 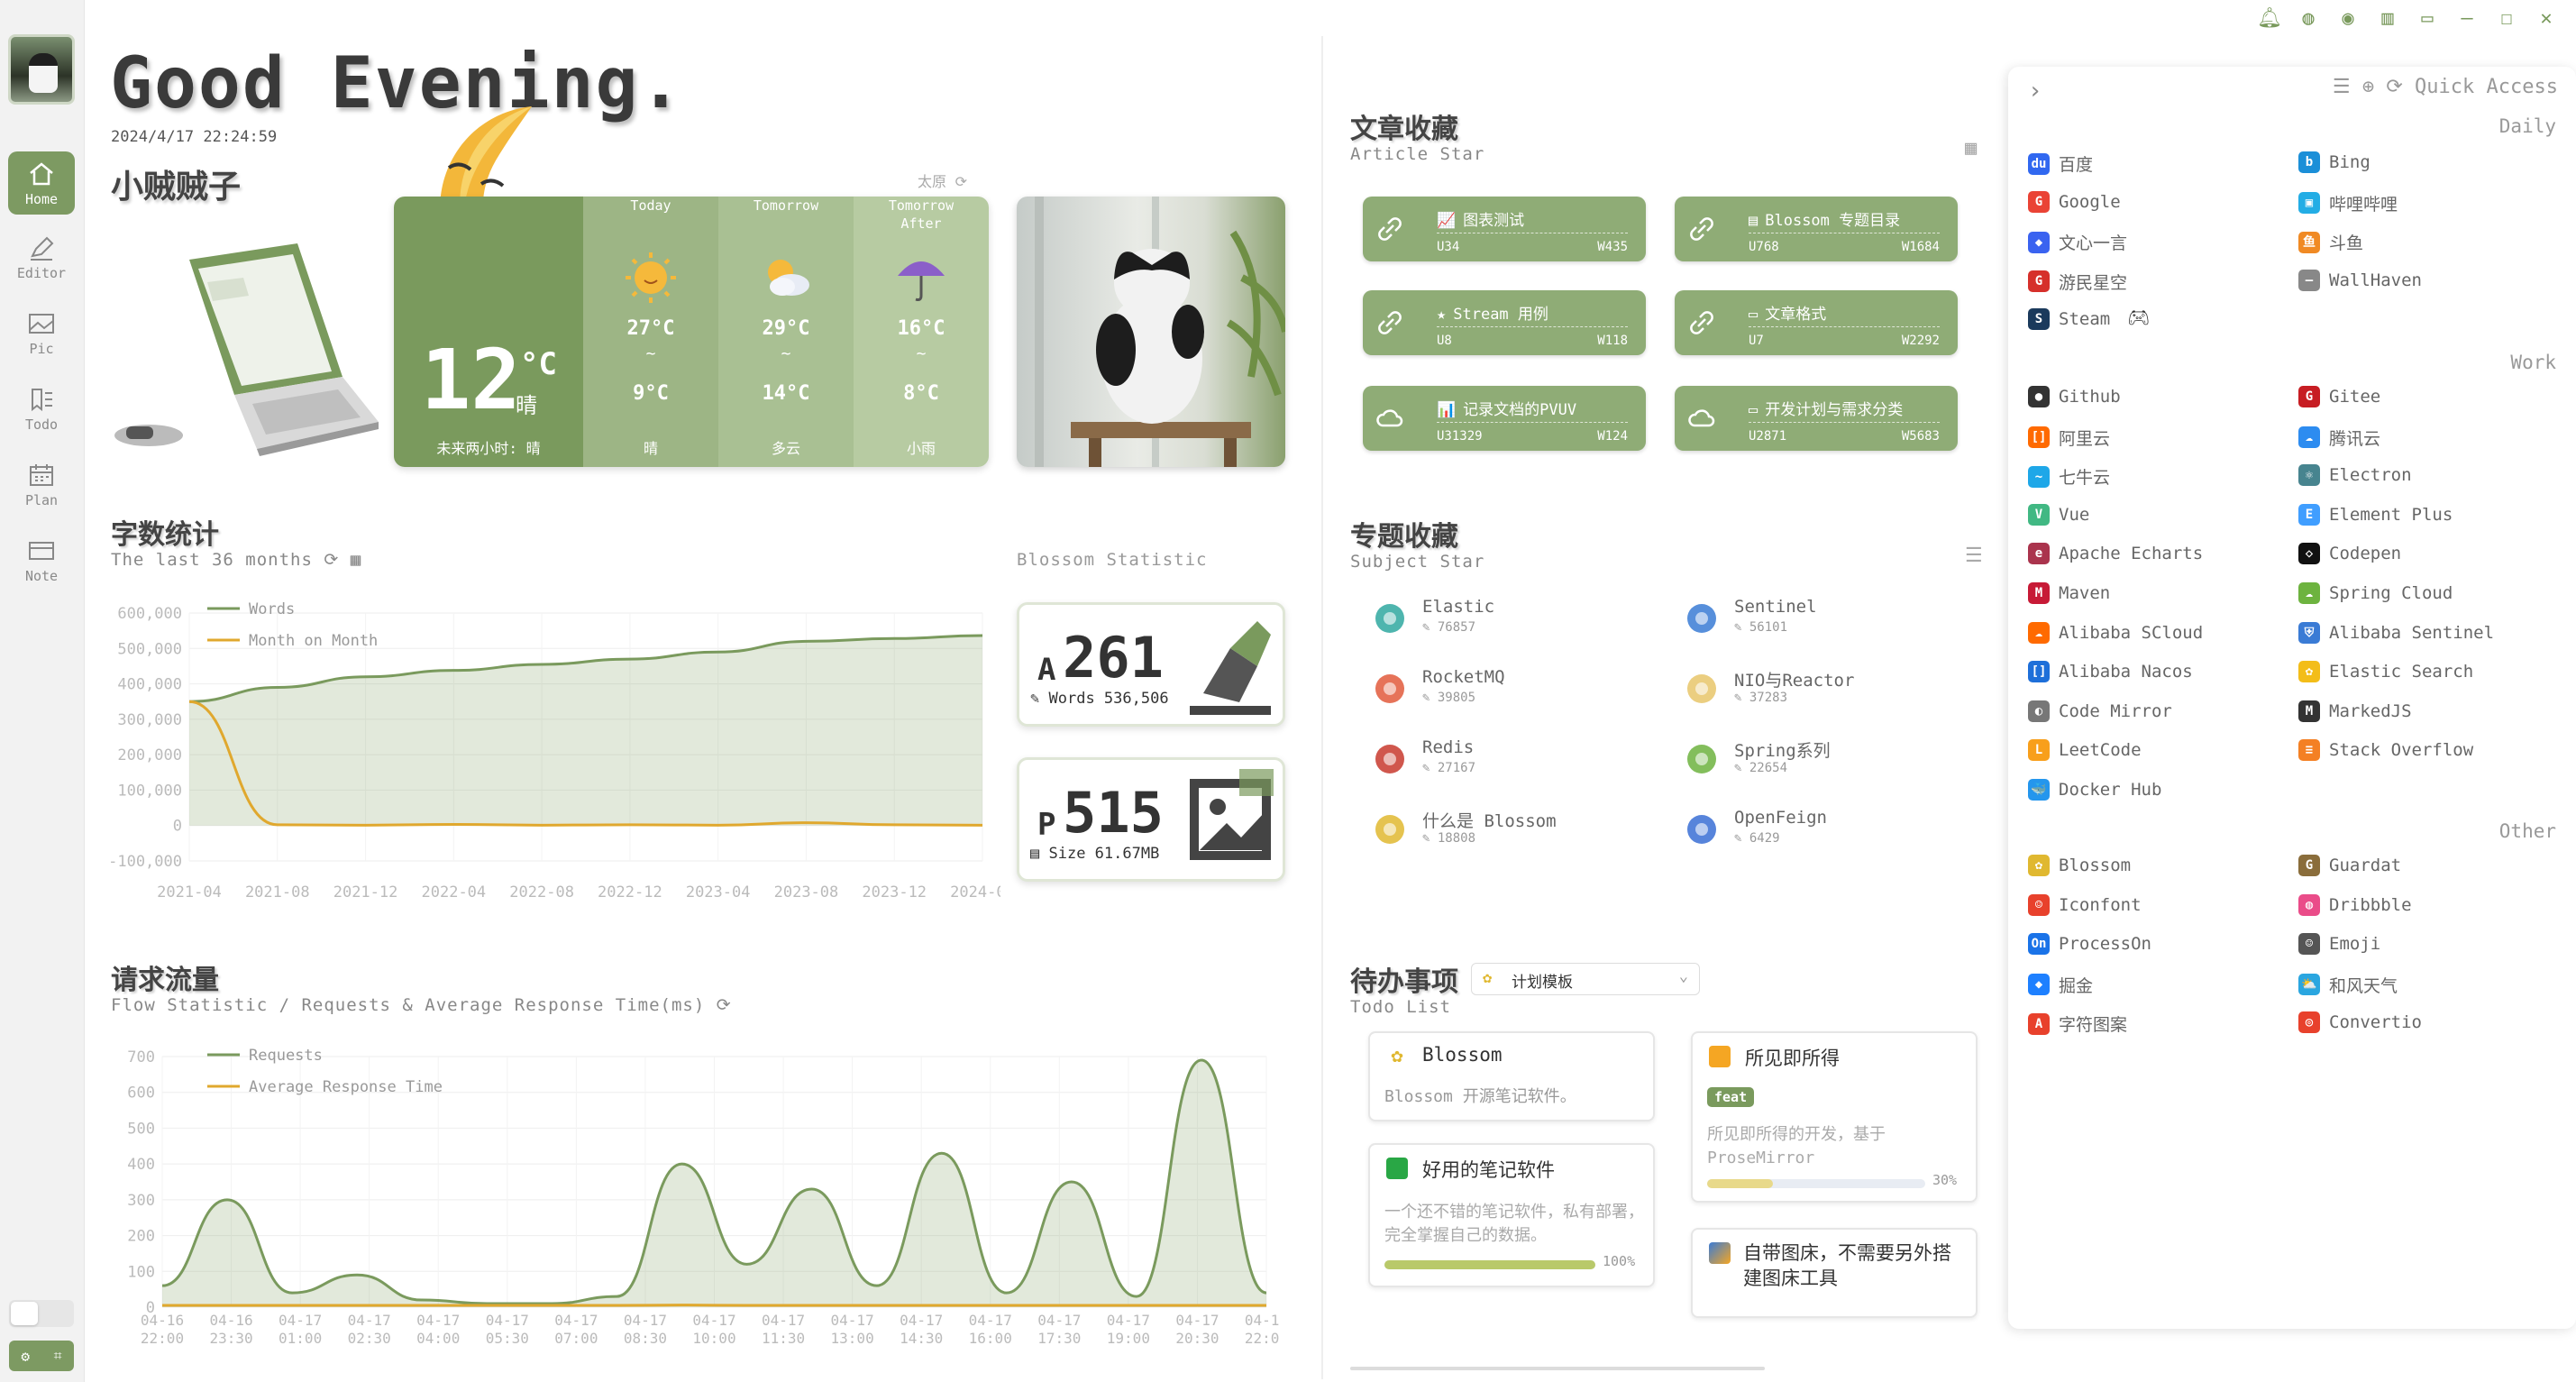 What do you see at coordinates (1151, 332) in the screenshot?
I see `cat-photo` at bounding box center [1151, 332].